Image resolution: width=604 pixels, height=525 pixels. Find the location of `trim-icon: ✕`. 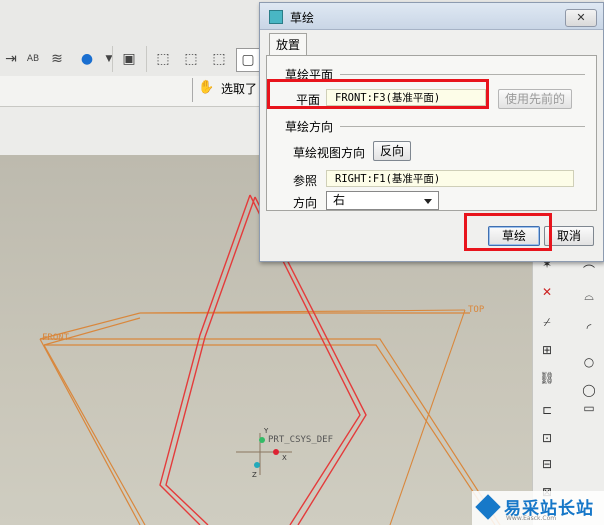

trim-icon: ✕ is located at coordinates (547, 292).